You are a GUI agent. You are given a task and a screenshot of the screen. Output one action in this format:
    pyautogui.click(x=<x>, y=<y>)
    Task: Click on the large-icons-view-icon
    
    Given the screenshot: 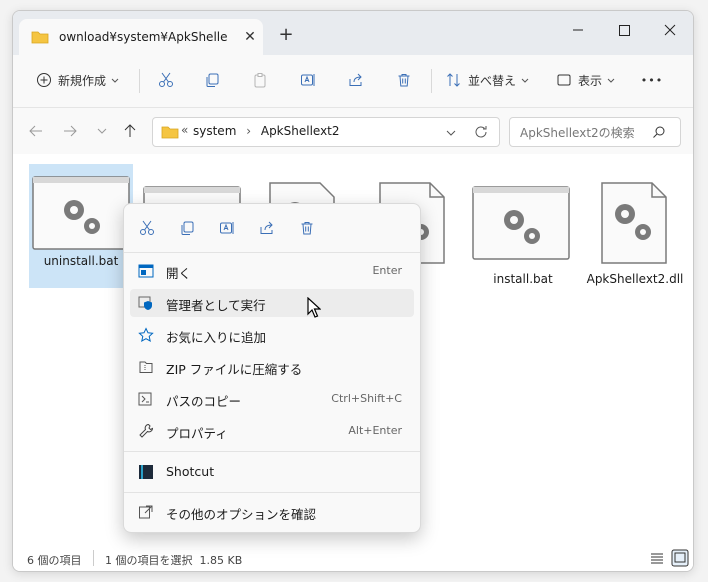 What is the action you would take?
    pyautogui.click(x=680, y=558)
    